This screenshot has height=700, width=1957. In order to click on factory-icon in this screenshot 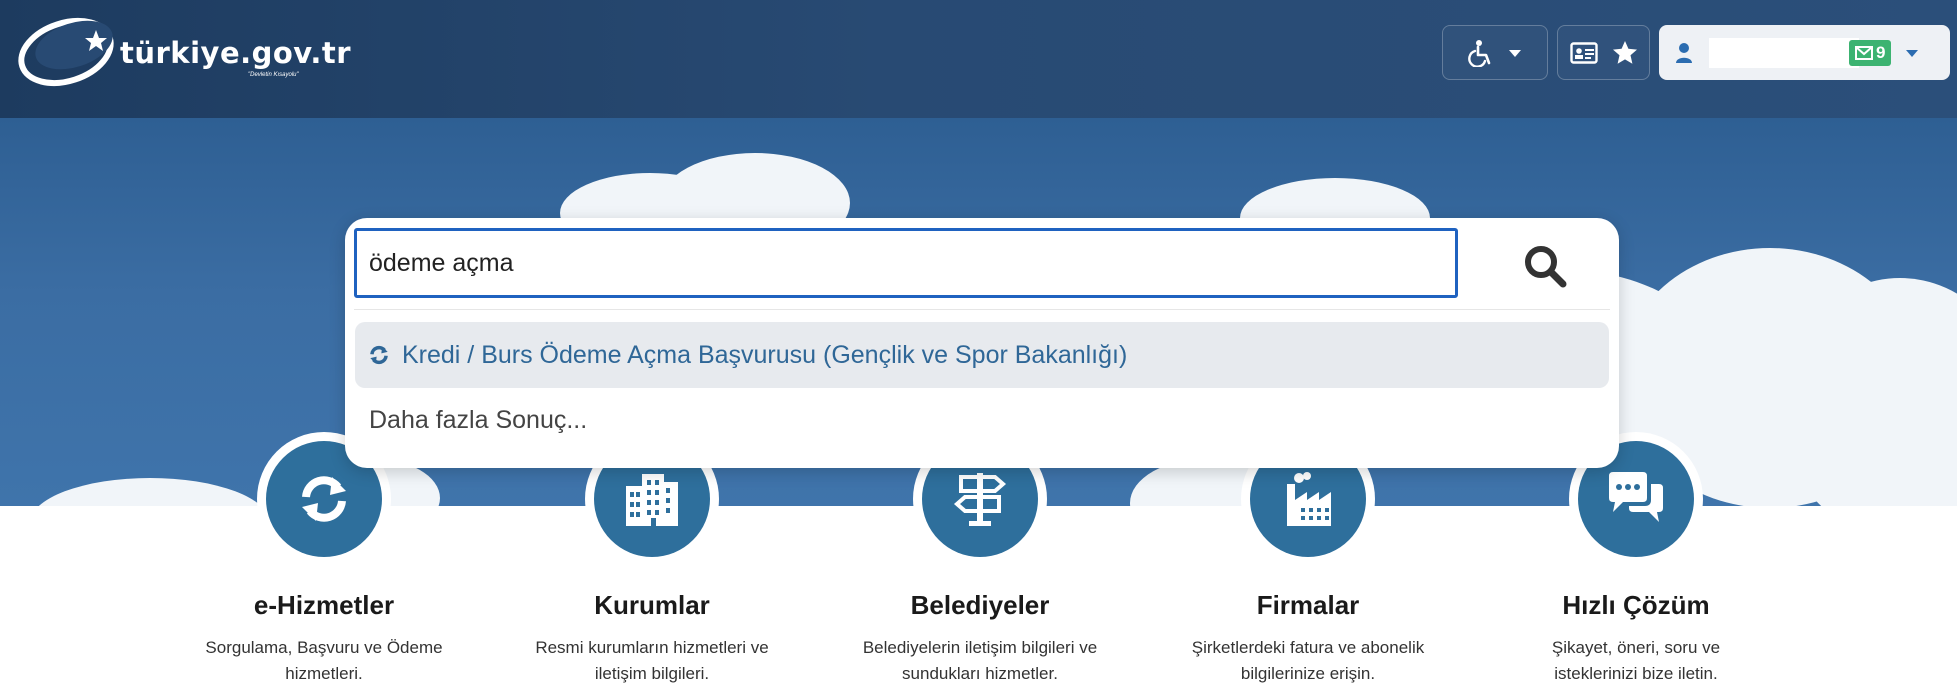, I will do `click(1309, 499)`.